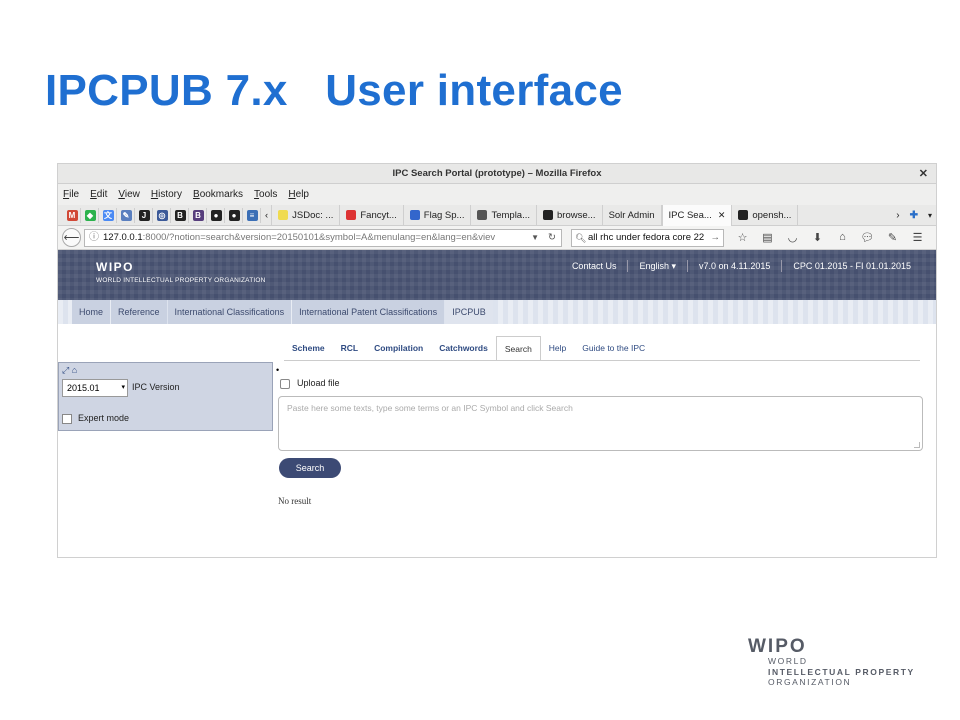 Image resolution: width=960 pixels, height=720 pixels. Describe the element at coordinates (892, 237) in the screenshot. I see `screenshot-icon: ✎` at that location.